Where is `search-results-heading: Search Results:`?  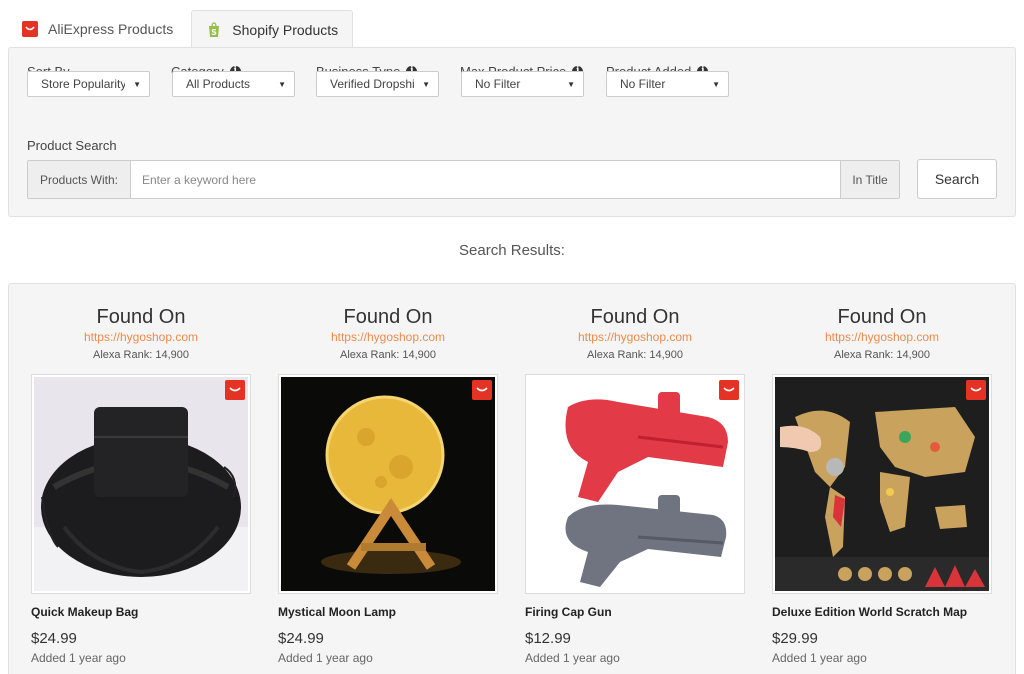
search-results-heading: Search Results: is located at coordinates (512, 250).